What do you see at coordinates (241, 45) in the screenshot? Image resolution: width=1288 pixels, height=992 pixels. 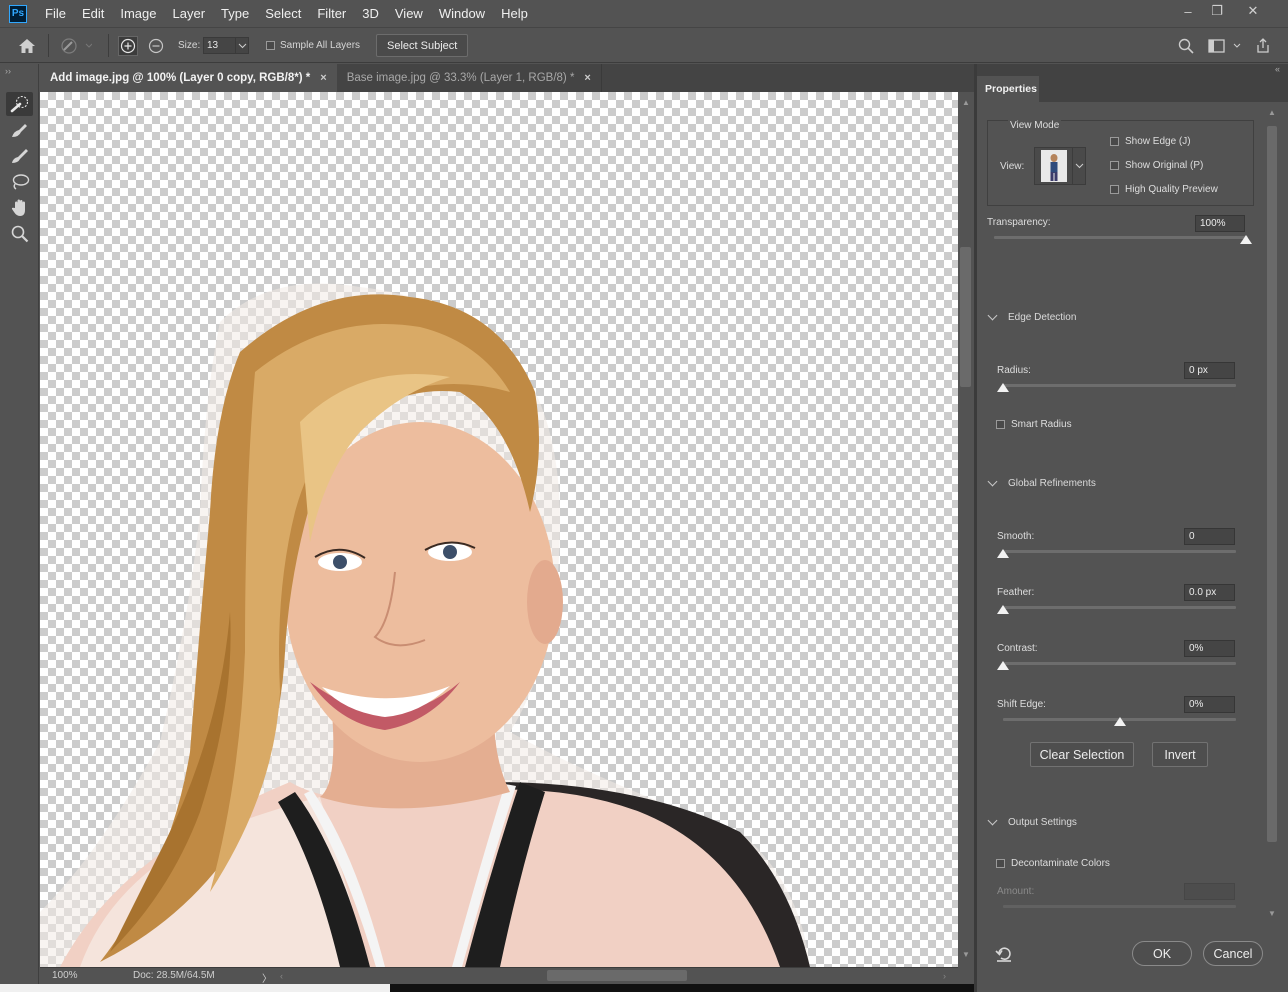 I see `size-dropdown-chevron-icon` at bounding box center [241, 45].